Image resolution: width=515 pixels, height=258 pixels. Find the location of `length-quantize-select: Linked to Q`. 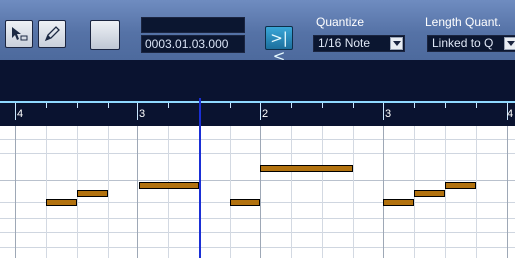

length-quantize-select: Linked to Q is located at coordinates (471, 43).